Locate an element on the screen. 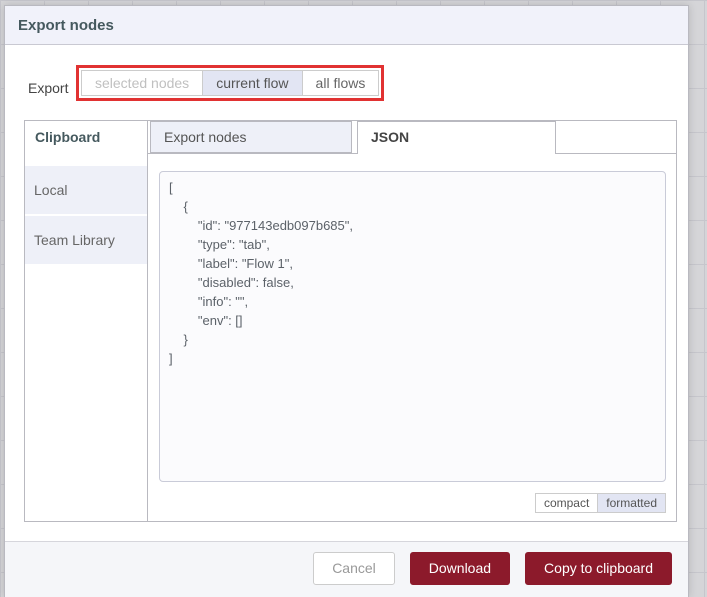 Image resolution: width=707 pixels, height=597 pixels. format-compact-button: compact is located at coordinates (566, 503).